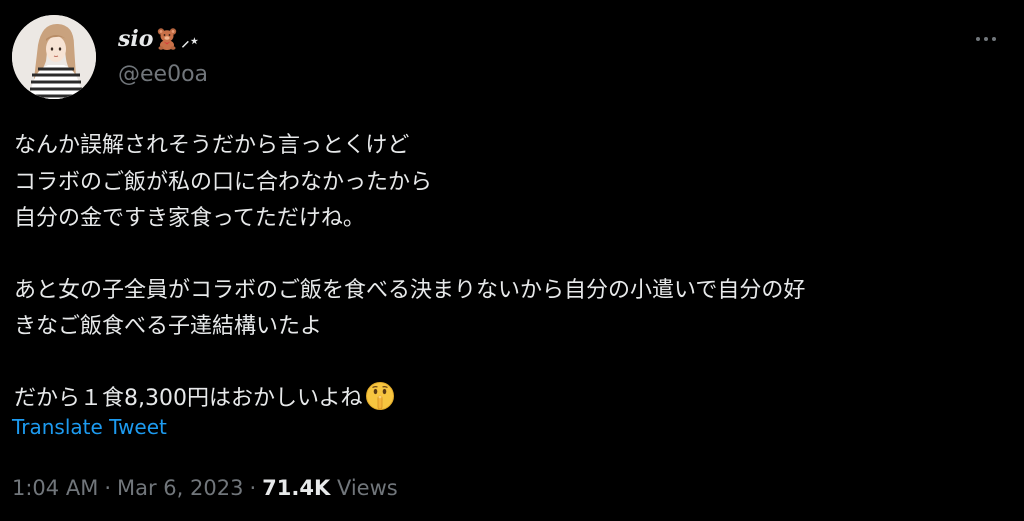  I want to click on tweet-meta: 1:04 AM · Mar 6, 2023 · 71.4K Views, so click(205, 488).